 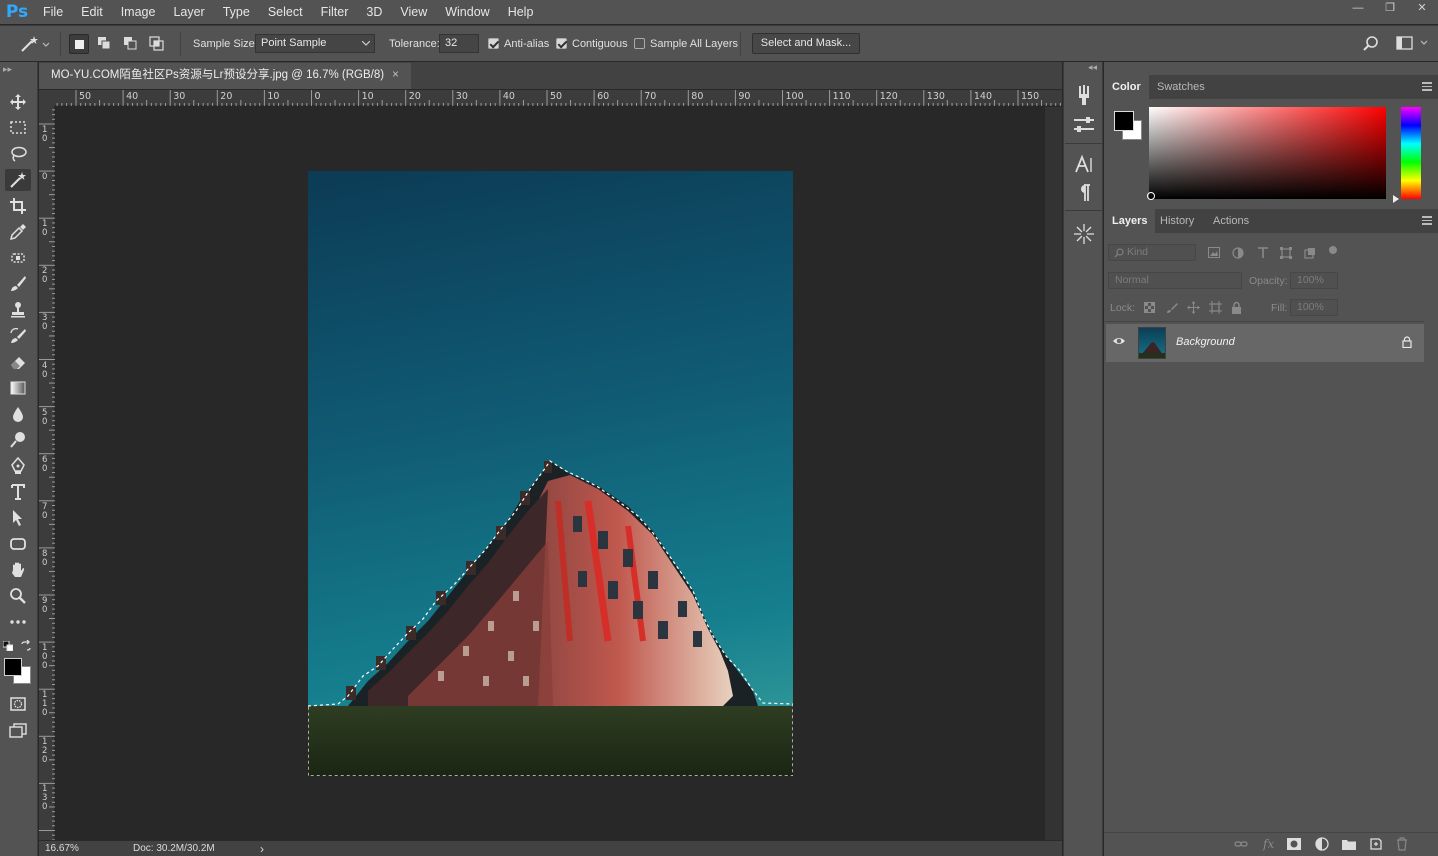 I want to click on sample-size-select: Point Sample, so click(x=315, y=43).